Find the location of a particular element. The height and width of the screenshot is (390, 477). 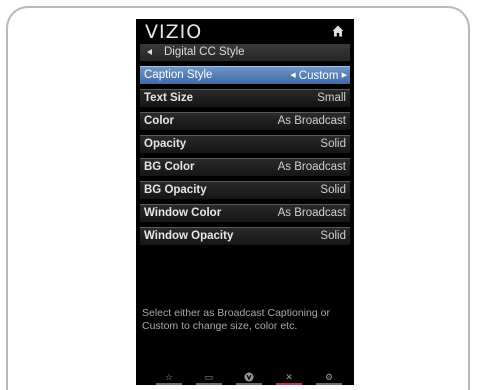

menu-item-label: BG Color is located at coordinates (169, 167).